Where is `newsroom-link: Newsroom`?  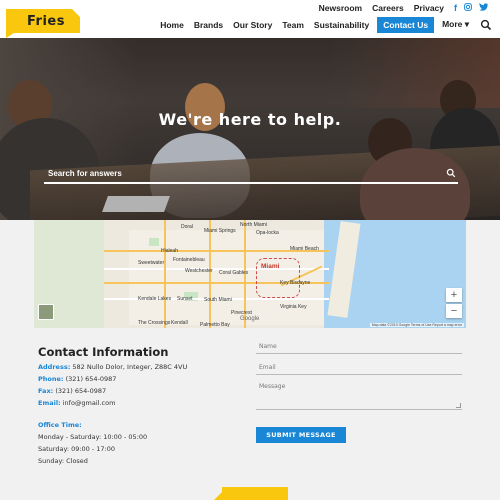
newsroom-link: Newsroom is located at coordinates (340, 8).